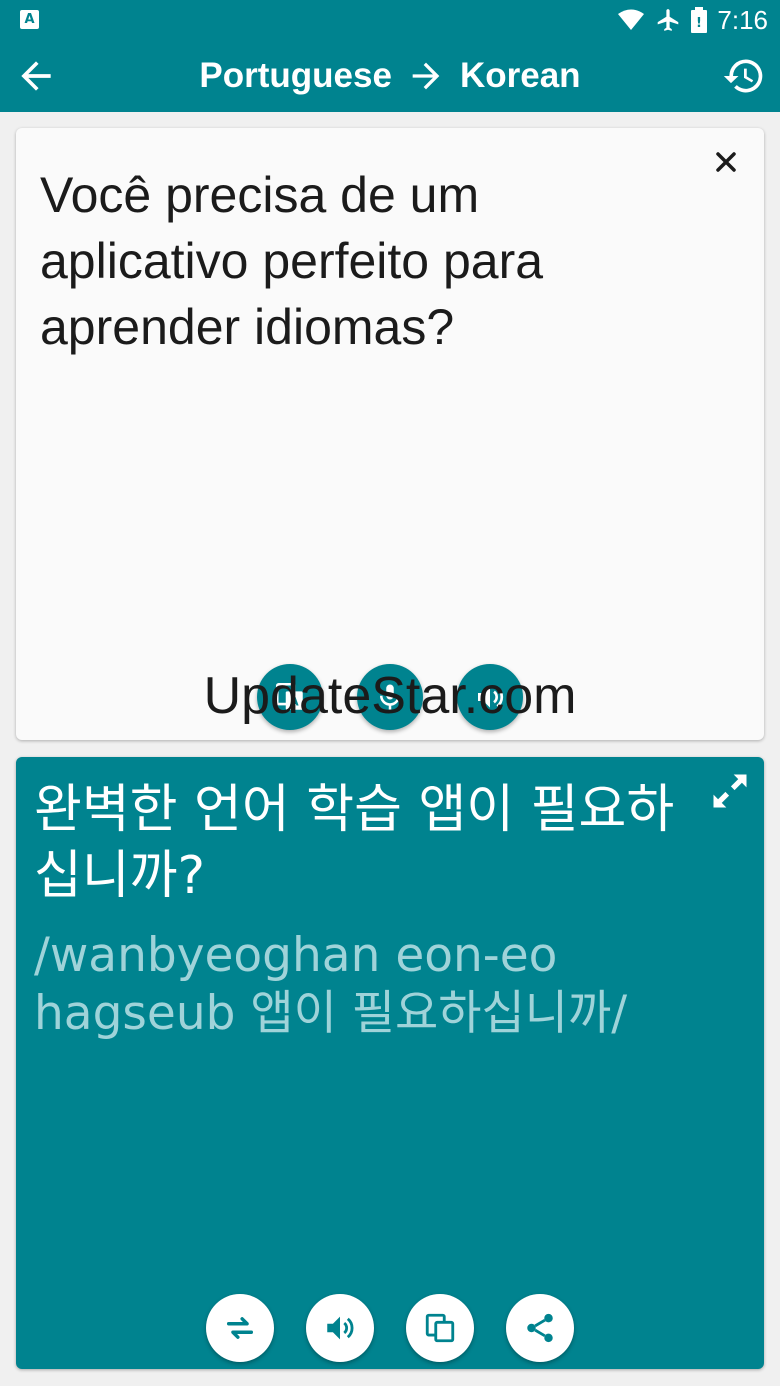 This screenshot has width=780, height=1386. Describe the element at coordinates (29, 19) in the screenshot. I see `app-notification-icon: A` at that location.